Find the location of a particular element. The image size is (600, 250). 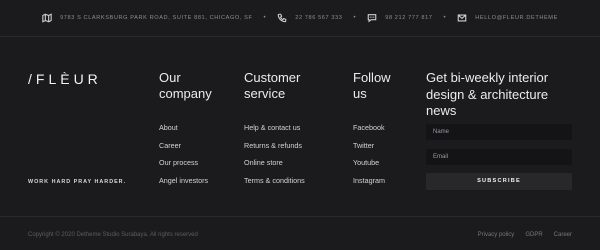

footer-link-our-process: Our process is located at coordinates (185, 168).